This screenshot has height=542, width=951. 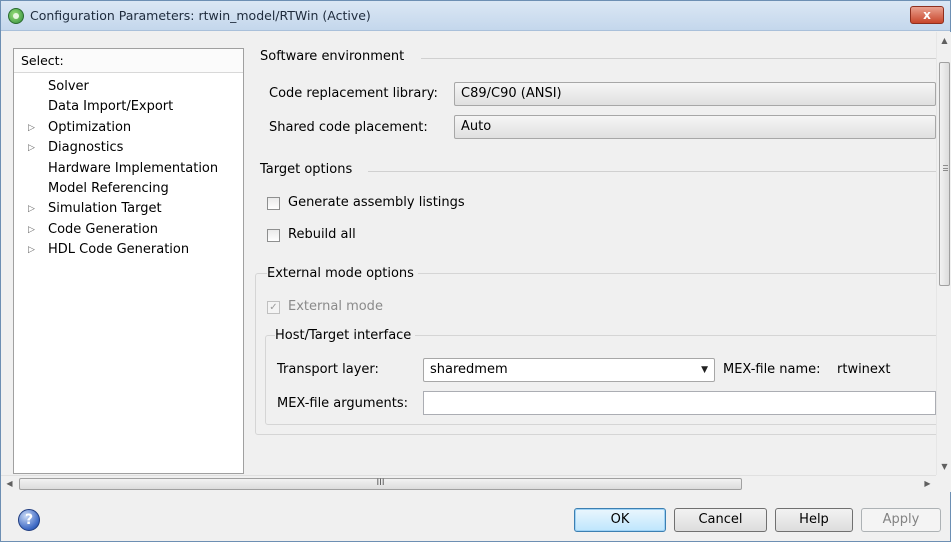 I want to click on mex-file-name-label: MEX-file name:, so click(x=772, y=369).